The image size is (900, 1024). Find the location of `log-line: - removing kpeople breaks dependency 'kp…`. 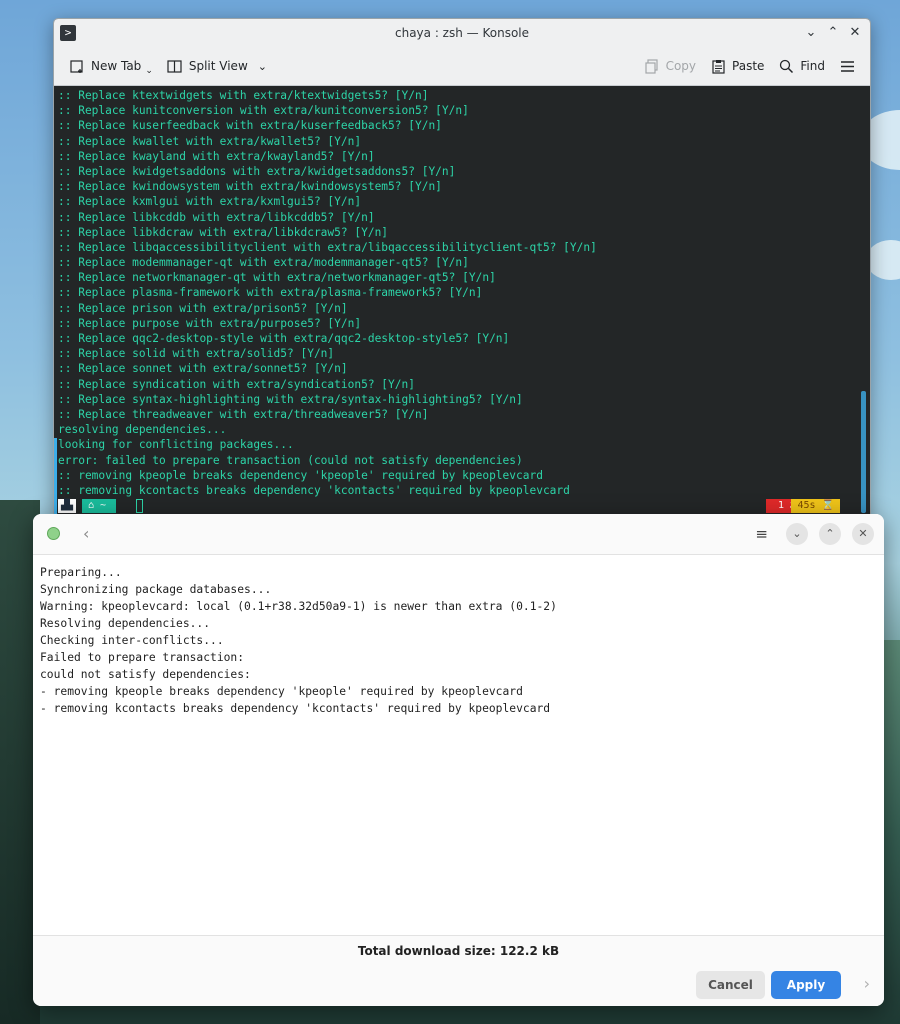

log-line: - removing kpeople breaks dependency 'kp… is located at coordinates (281, 691).